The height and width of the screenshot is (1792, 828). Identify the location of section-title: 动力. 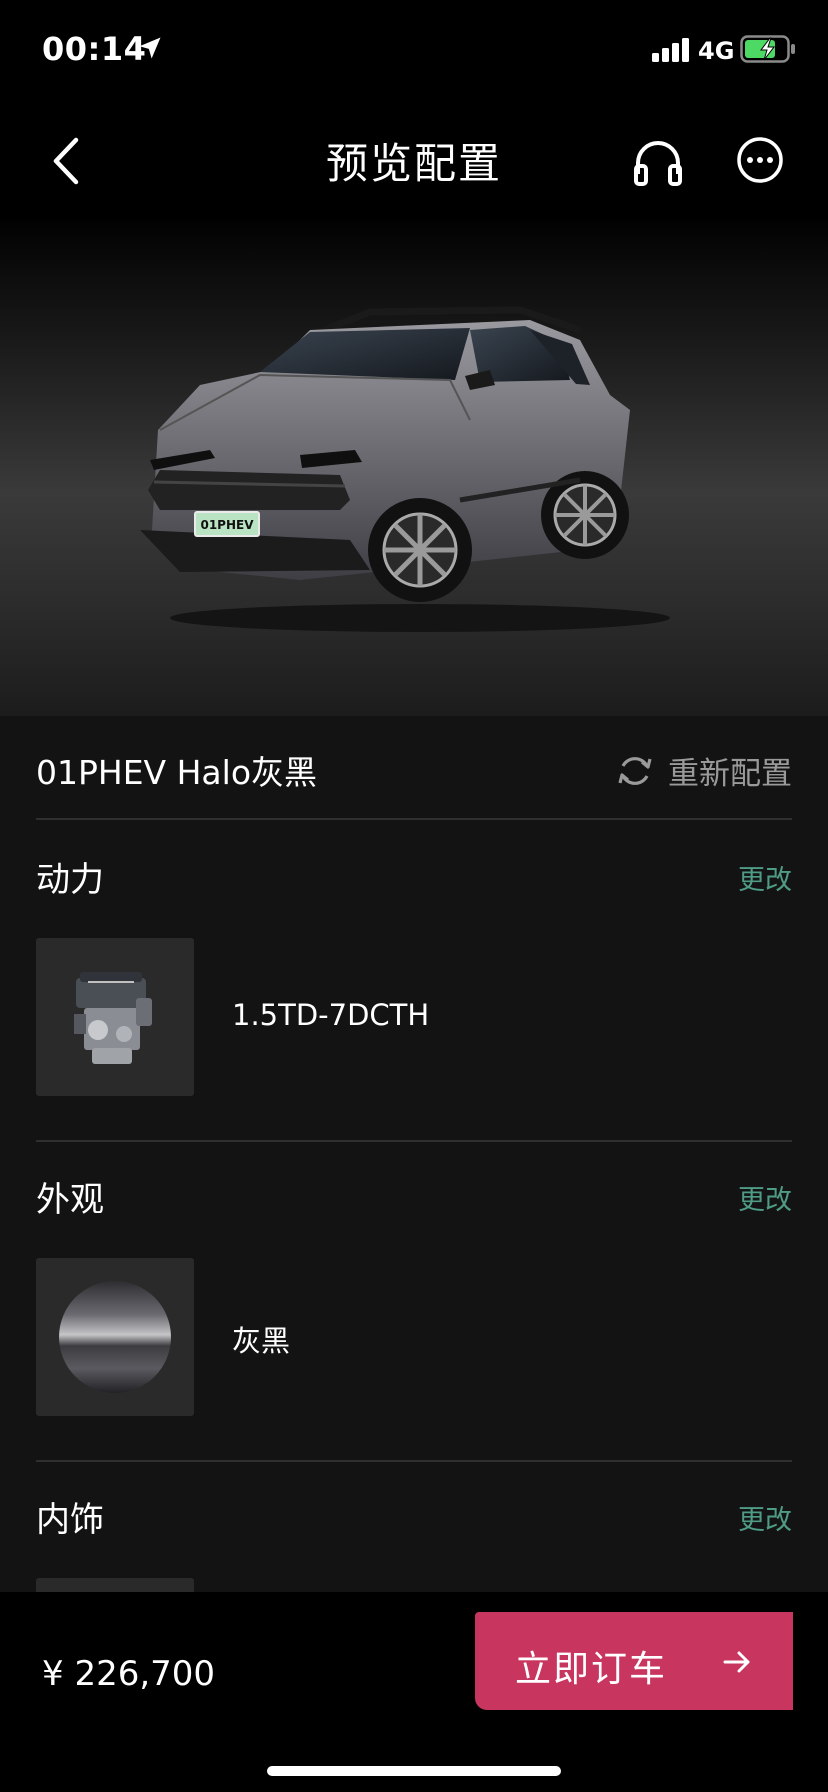
(70, 880).